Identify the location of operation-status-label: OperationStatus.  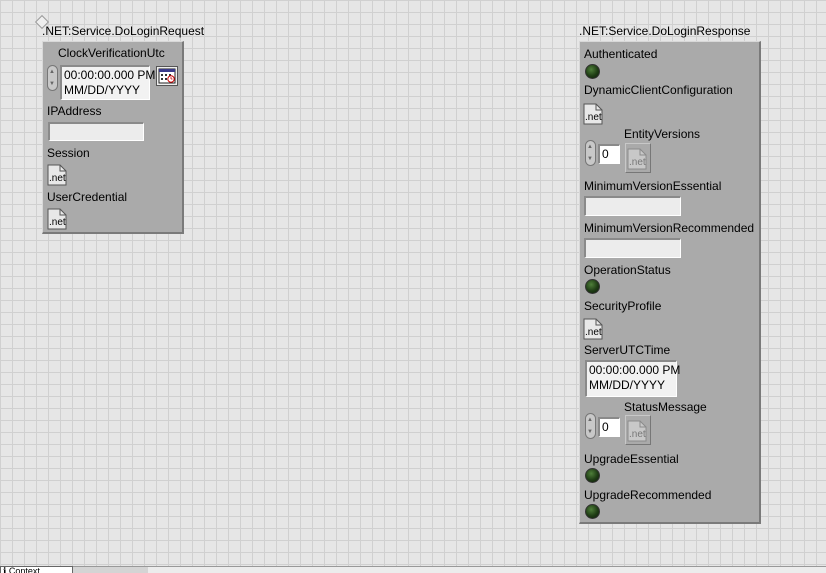
(627, 270).